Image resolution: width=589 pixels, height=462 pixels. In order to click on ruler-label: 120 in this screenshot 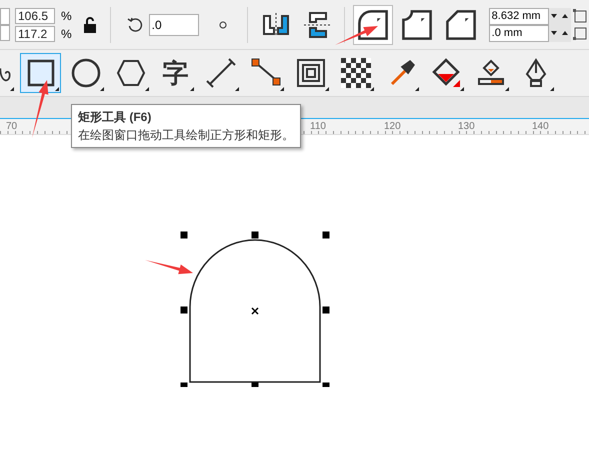, I will do `click(392, 127)`.